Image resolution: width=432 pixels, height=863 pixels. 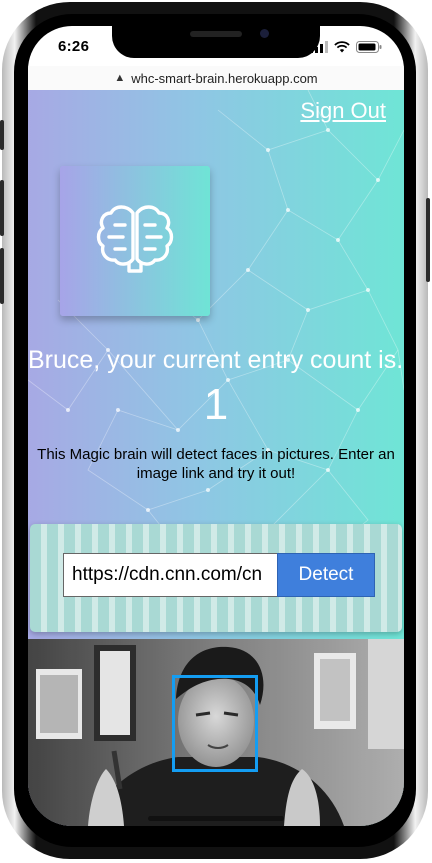 I want to click on image-link-form-row: Detect, so click(x=219, y=575).